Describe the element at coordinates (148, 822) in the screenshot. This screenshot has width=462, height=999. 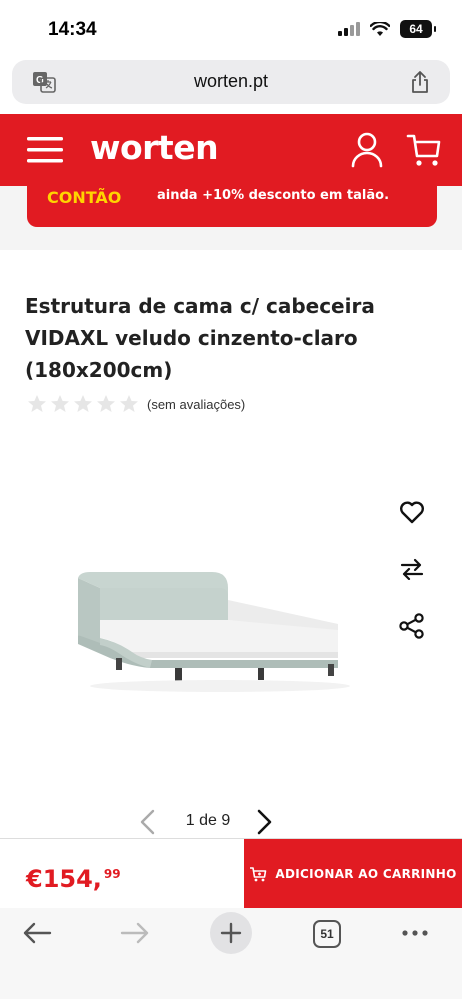
I see `chevron-left-icon` at that location.